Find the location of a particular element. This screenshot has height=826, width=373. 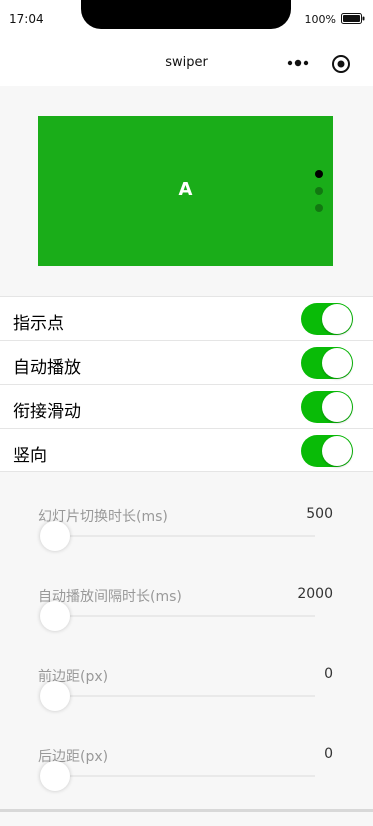

toggle-row-indicator-dots: 指示点 is located at coordinates (186, 319).